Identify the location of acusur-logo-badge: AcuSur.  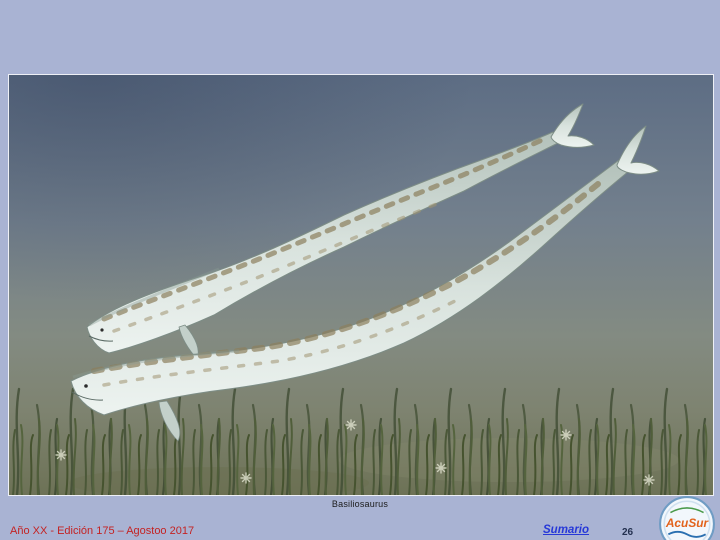
(687, 518).